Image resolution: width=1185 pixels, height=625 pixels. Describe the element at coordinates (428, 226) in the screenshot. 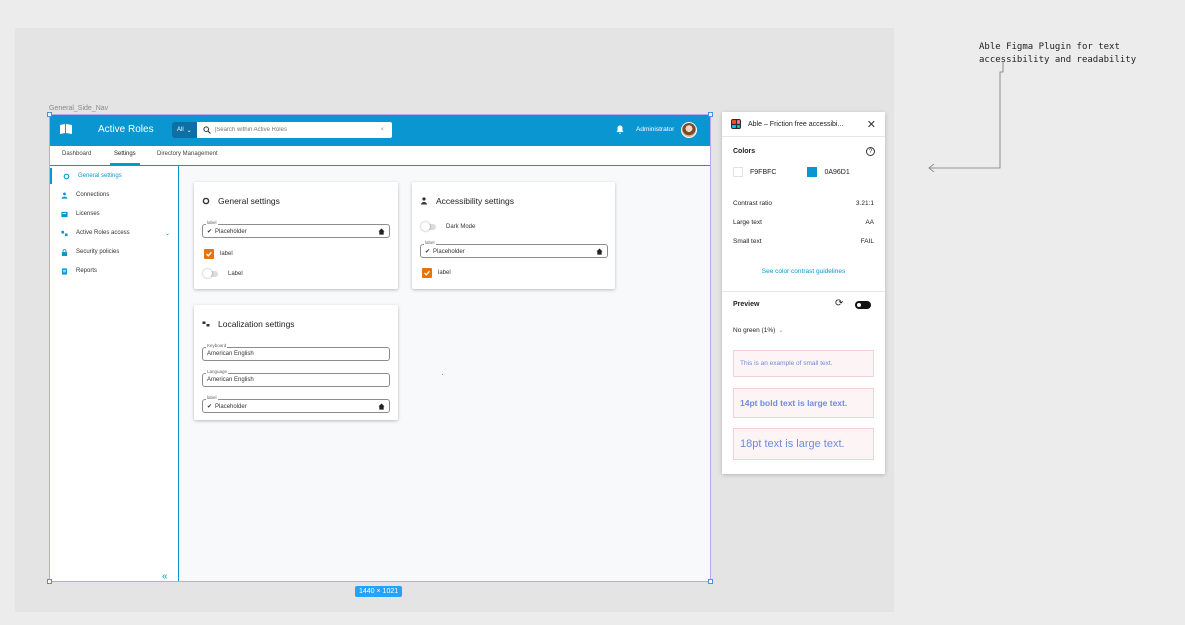

I see `dark-mode-toggle` at that location.